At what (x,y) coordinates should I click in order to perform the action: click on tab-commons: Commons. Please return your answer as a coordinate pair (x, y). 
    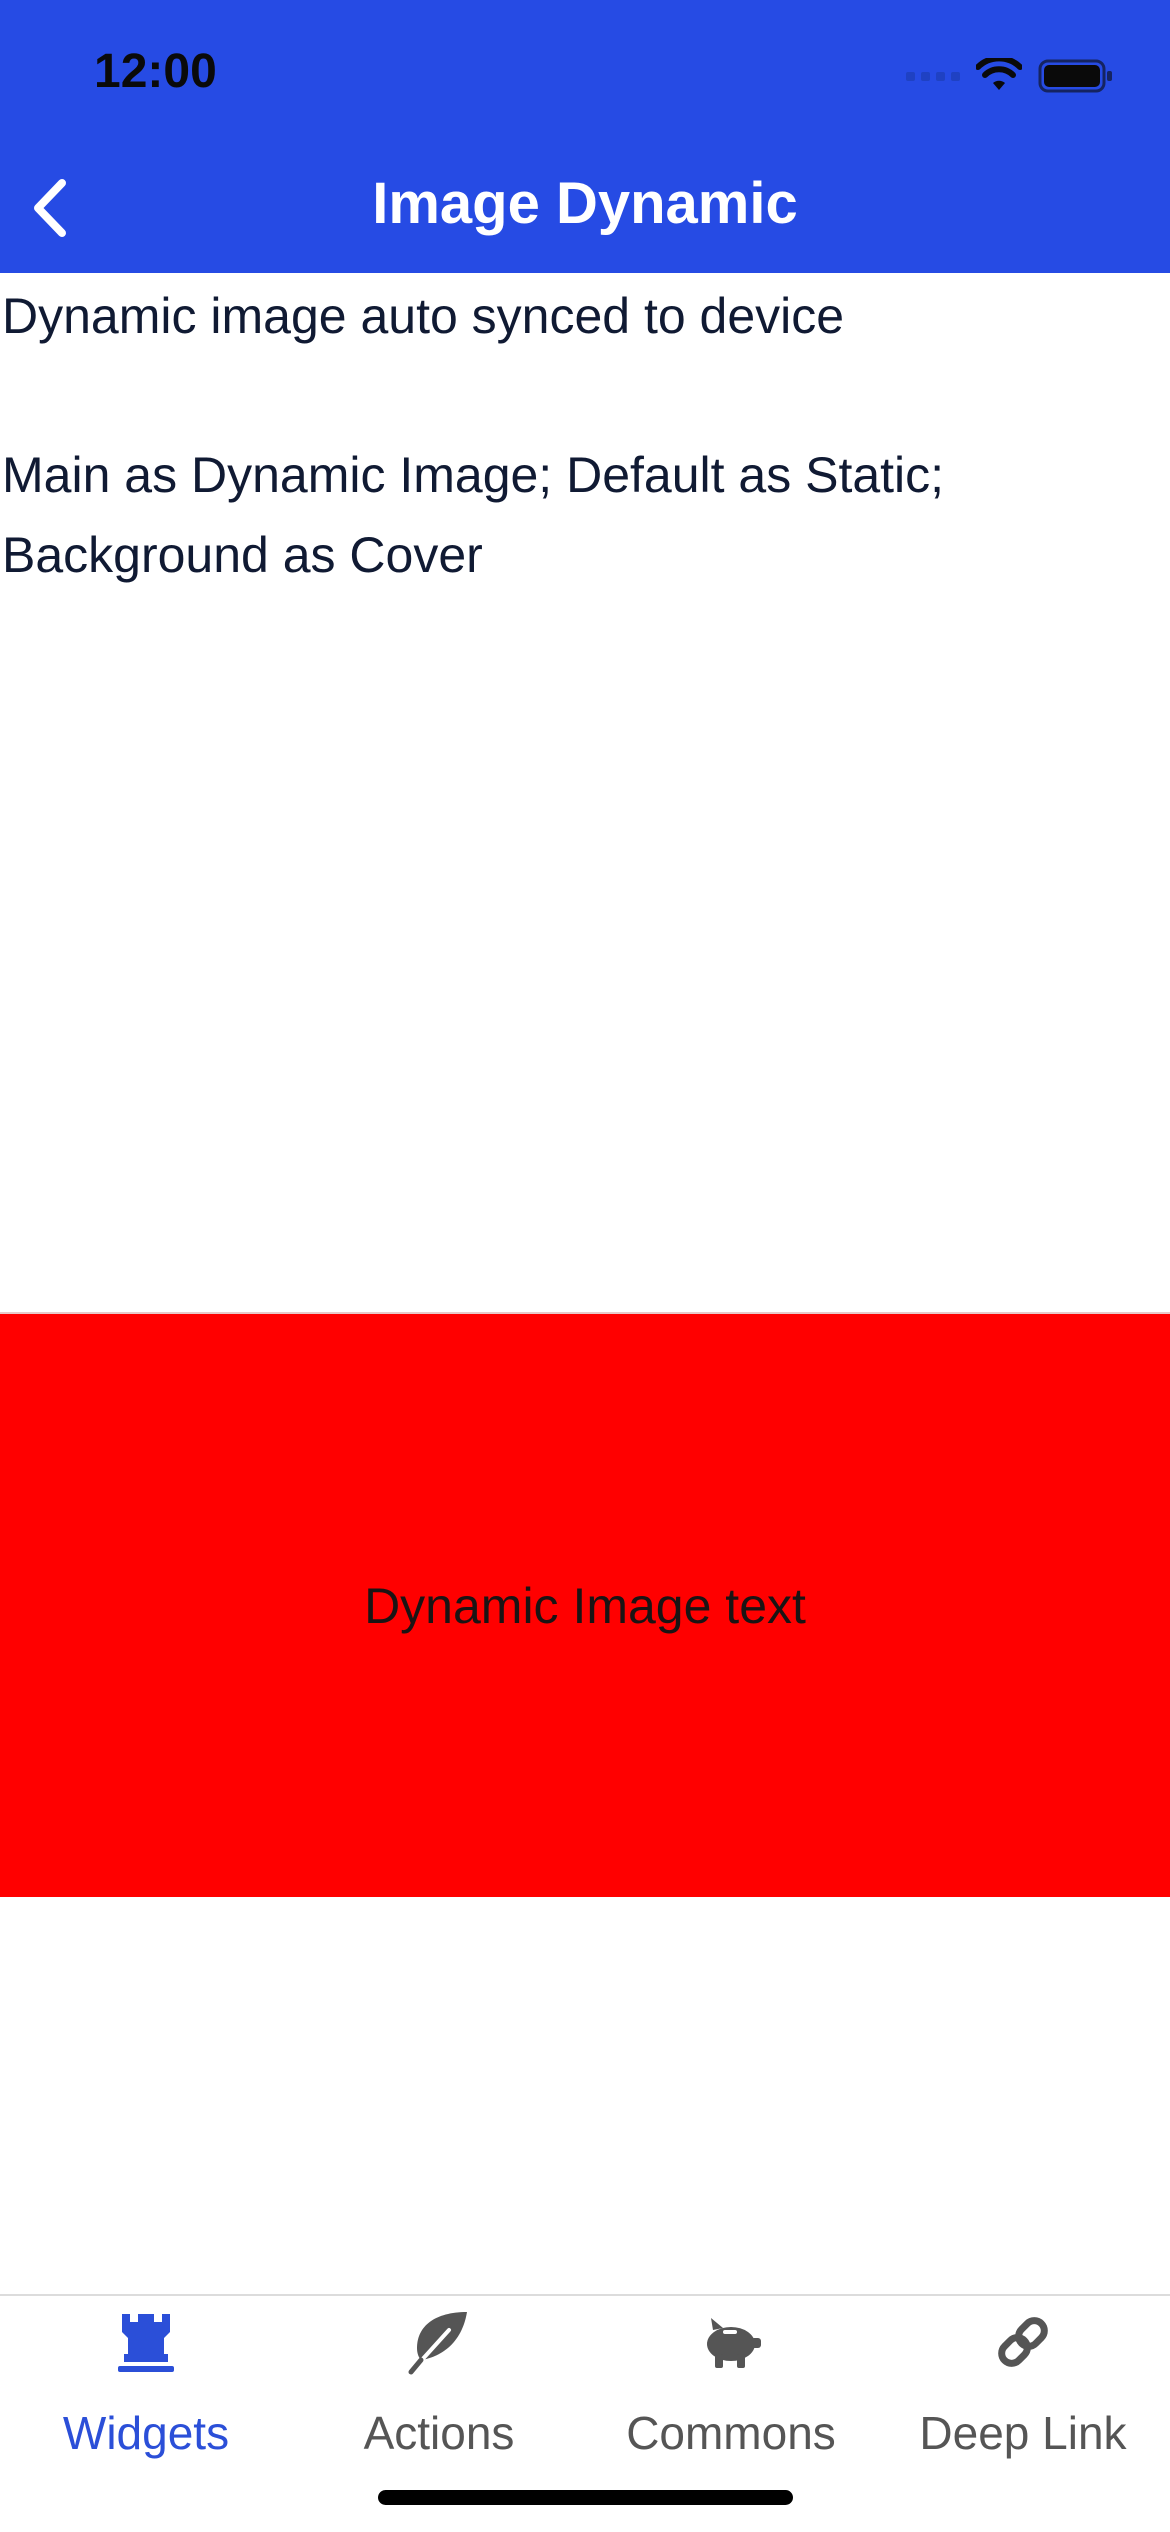
    Looking at the image, I should click on (731, 2381).